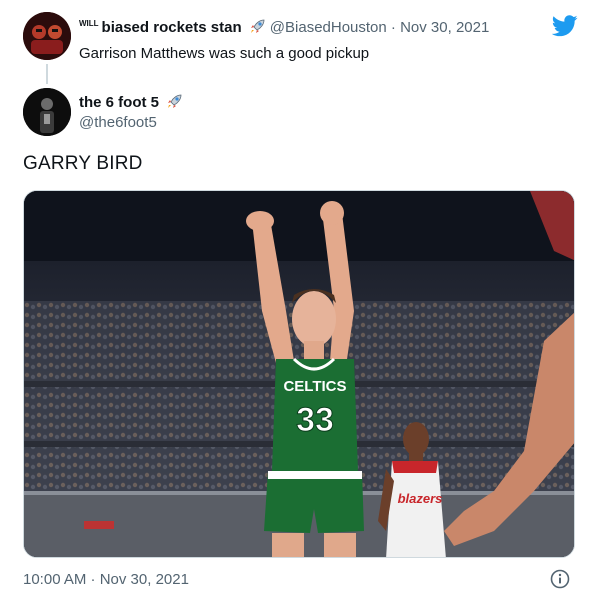 This screenshot has height=600, width=597. I want to click on author-display-name: the 6 foot 5, so click(133, 103).